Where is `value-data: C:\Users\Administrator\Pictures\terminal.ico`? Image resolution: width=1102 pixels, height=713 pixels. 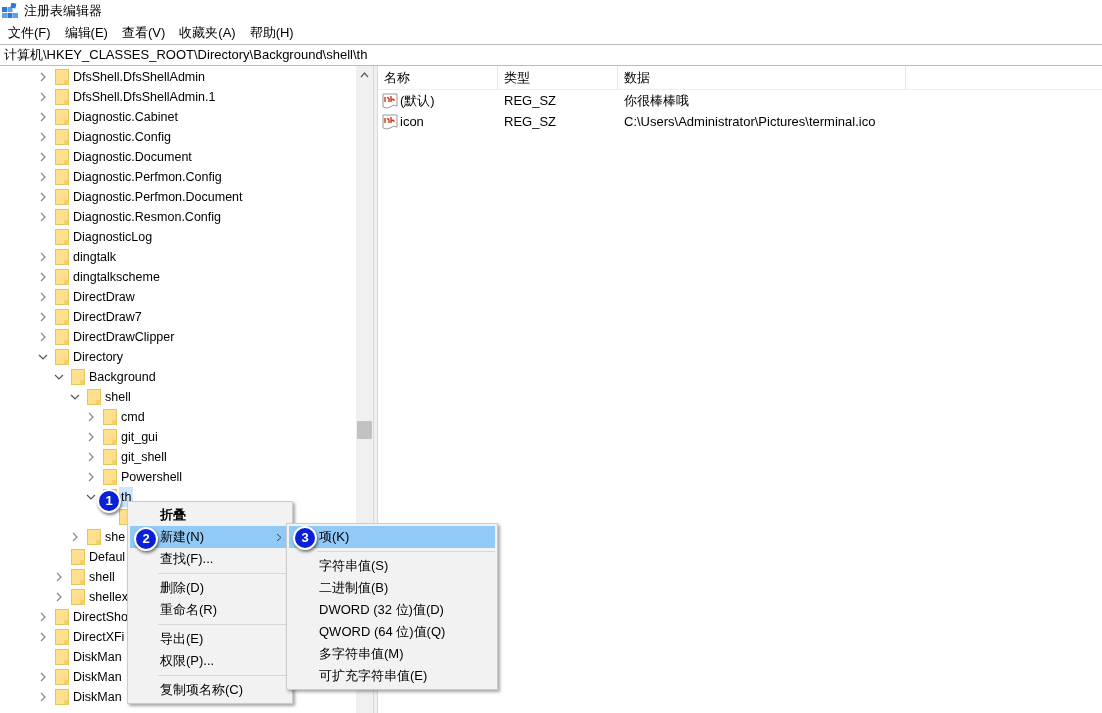
value-data: C:\Users\Administrator\Pictures\terminal.ico is located at coordinates (749, 121).